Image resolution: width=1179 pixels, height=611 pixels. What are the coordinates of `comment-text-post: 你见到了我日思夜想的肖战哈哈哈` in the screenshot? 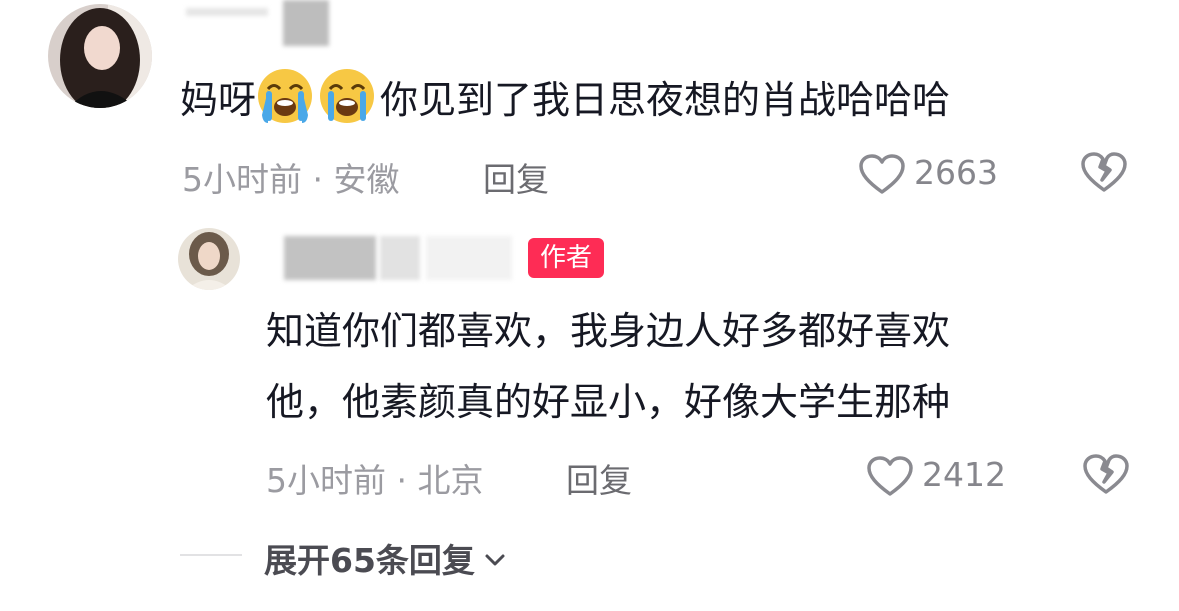 It's located at (665, 100).